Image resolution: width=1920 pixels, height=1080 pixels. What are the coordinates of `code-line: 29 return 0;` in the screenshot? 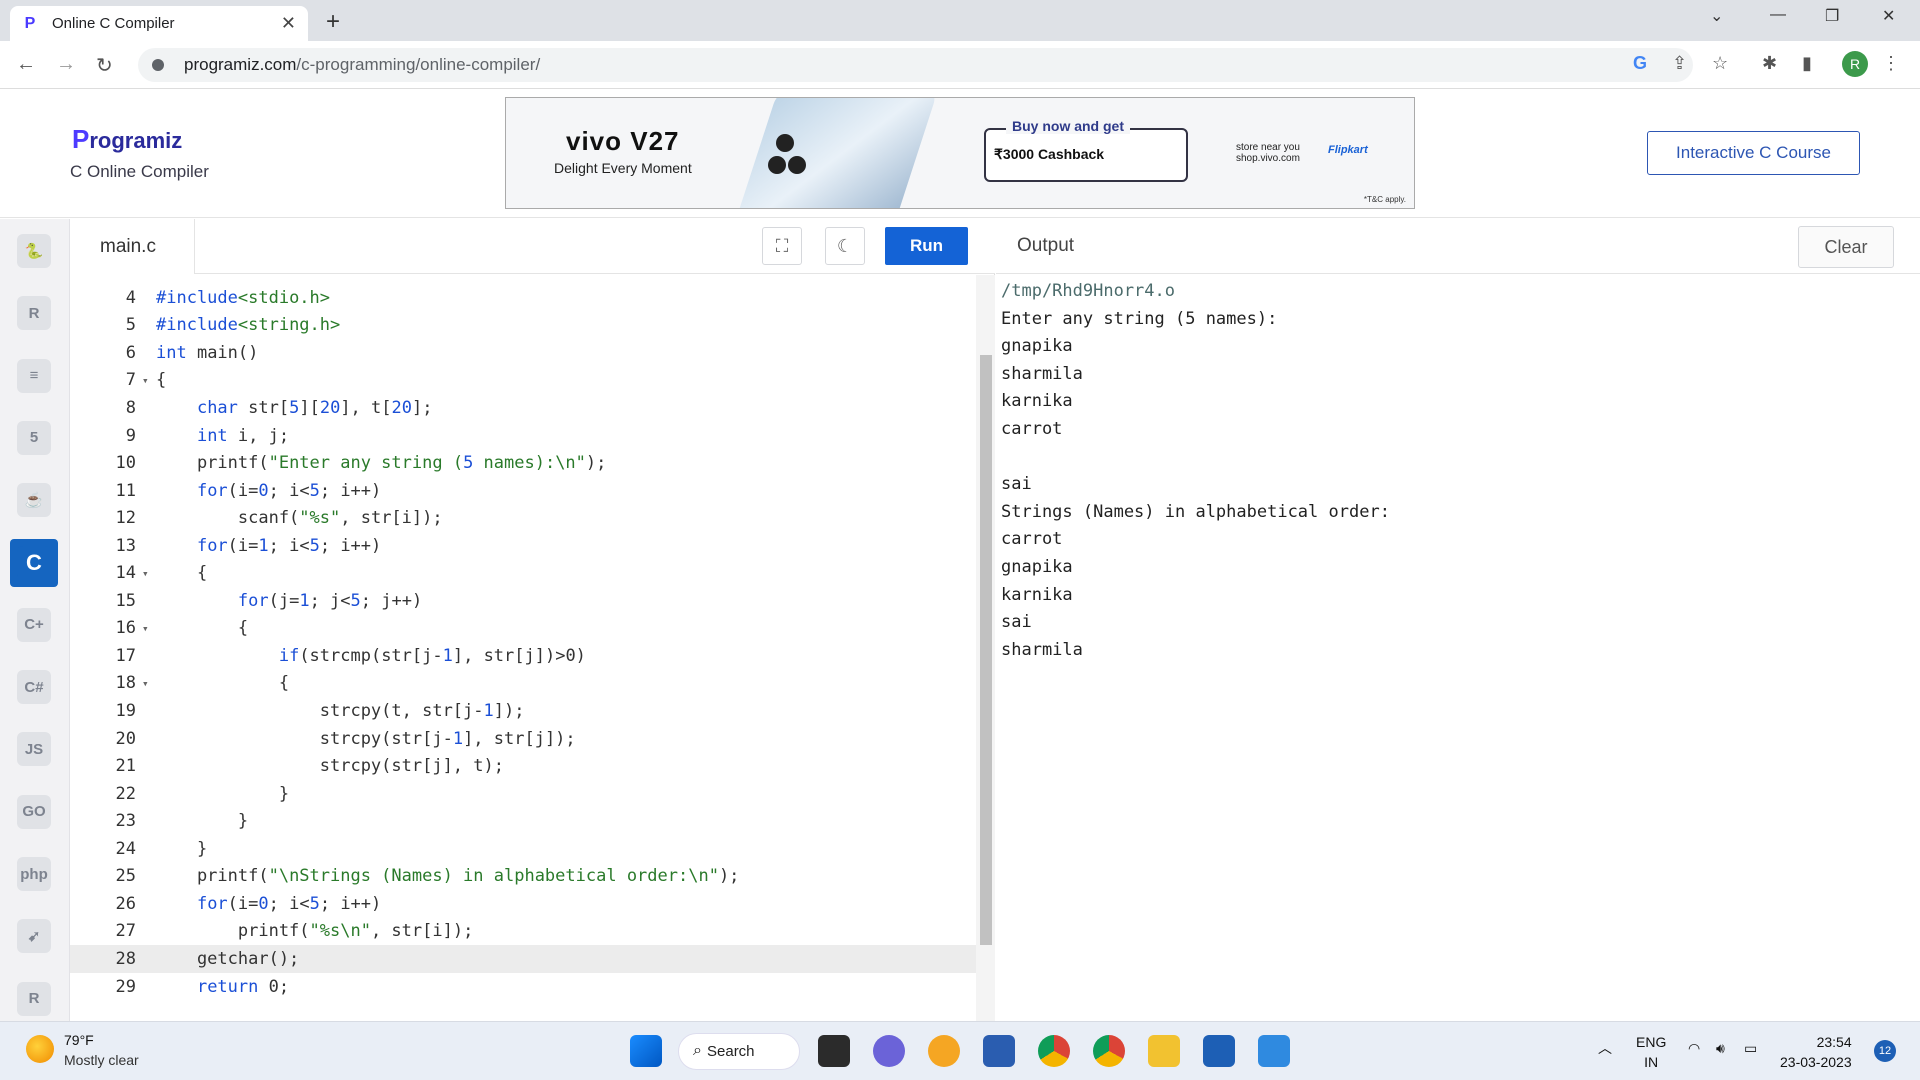 It's located at (526, 987).